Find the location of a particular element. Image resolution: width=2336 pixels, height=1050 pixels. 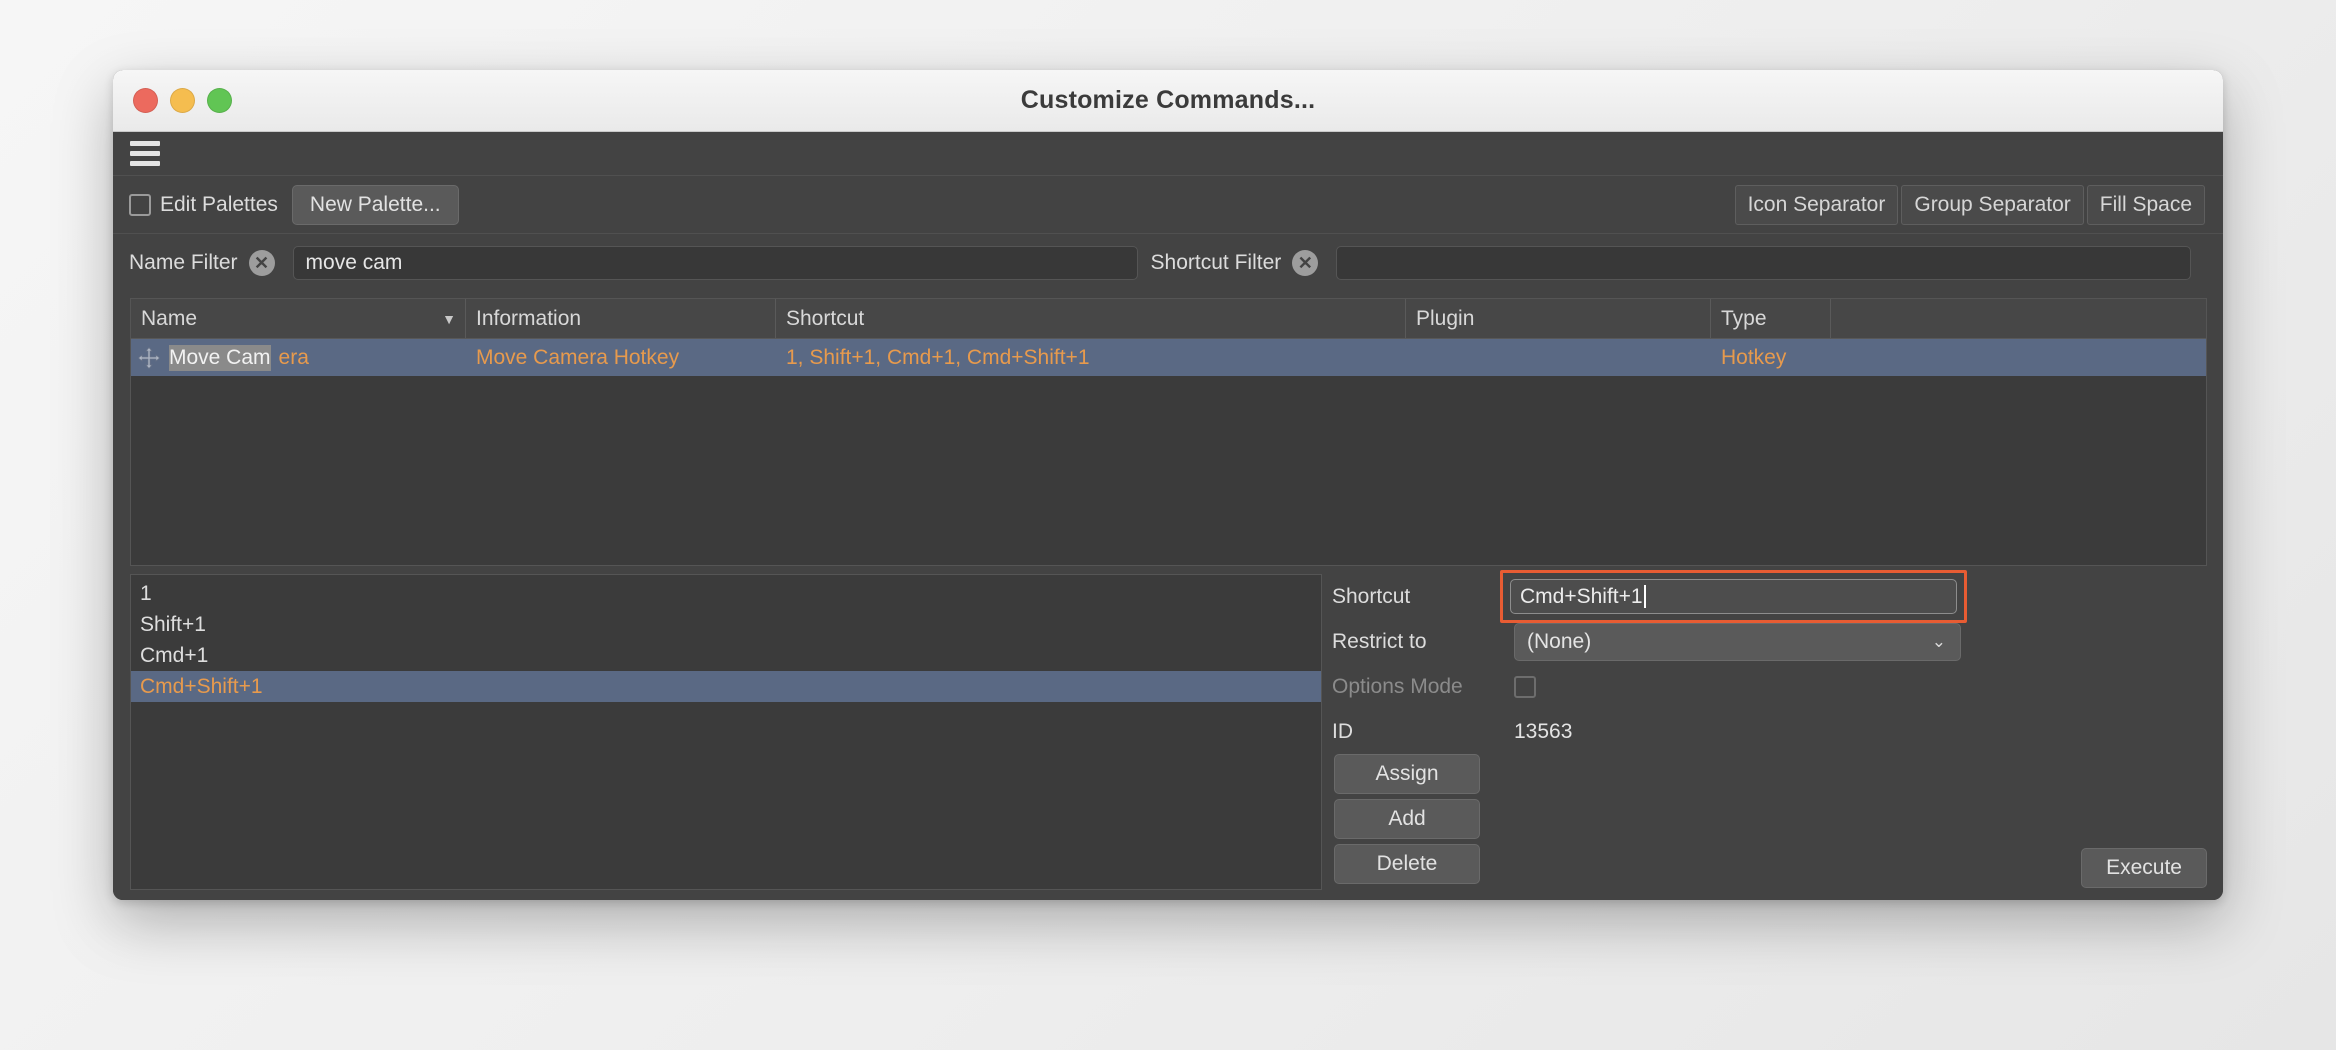

action-buttons-group: Assign Add Delete is located at coordinates (1407, 819).